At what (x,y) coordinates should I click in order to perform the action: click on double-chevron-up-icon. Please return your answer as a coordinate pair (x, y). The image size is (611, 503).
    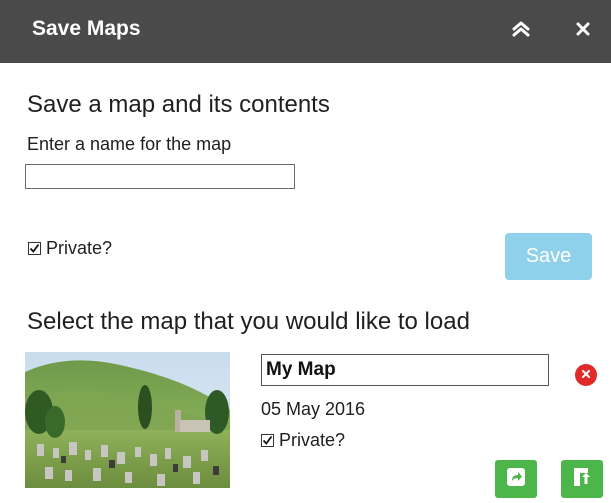
    Looking at the image, I should click on (521, 31).